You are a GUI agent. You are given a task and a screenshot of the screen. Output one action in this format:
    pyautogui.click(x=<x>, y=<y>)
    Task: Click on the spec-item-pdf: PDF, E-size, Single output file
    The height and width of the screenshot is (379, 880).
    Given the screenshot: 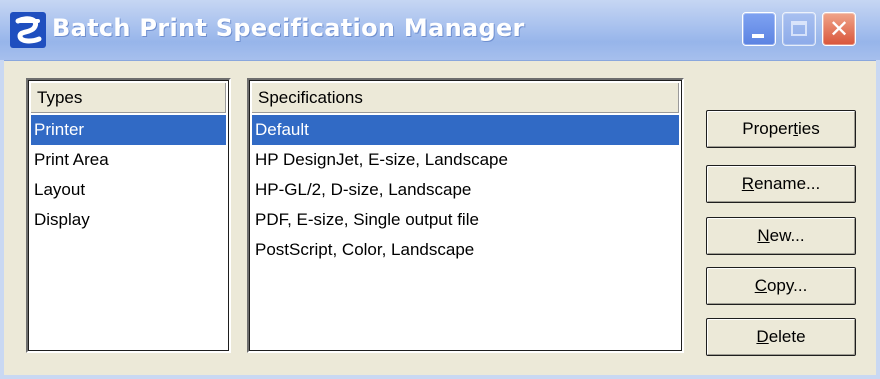 What is the action you would take?
    pyautogui.click(x=465, y=220)
    